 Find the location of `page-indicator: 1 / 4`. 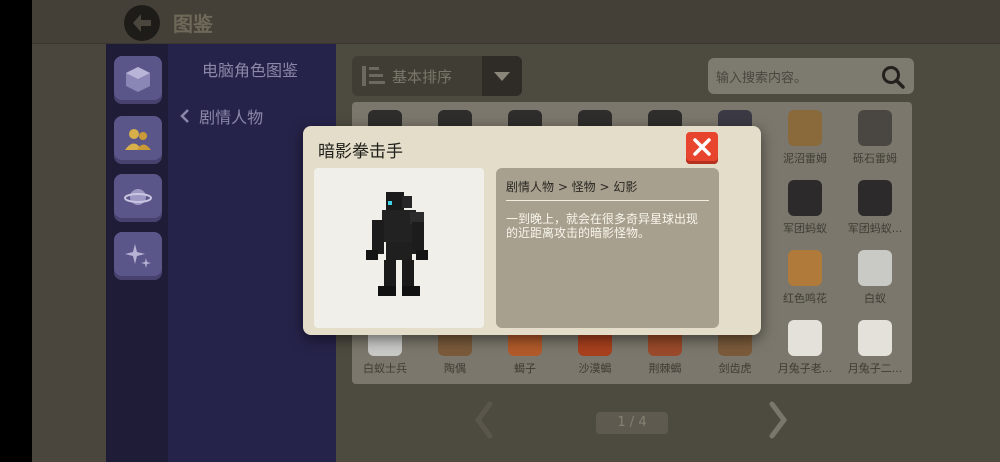

page-indicator: 1 / 4 is located at coordinates (632, 423).